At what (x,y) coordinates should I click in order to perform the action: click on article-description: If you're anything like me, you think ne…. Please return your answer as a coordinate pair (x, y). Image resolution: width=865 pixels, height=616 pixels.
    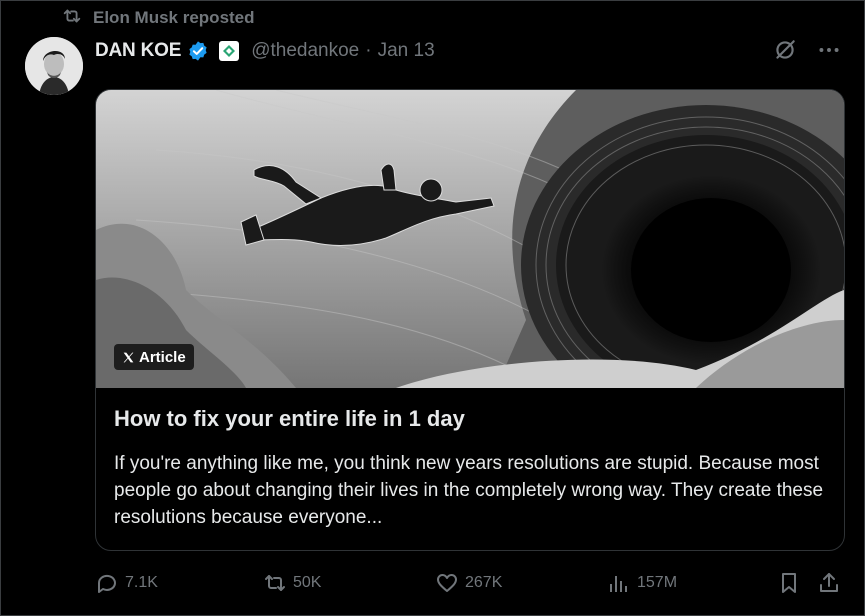
    Looking at the image, I should click on (469, 490).